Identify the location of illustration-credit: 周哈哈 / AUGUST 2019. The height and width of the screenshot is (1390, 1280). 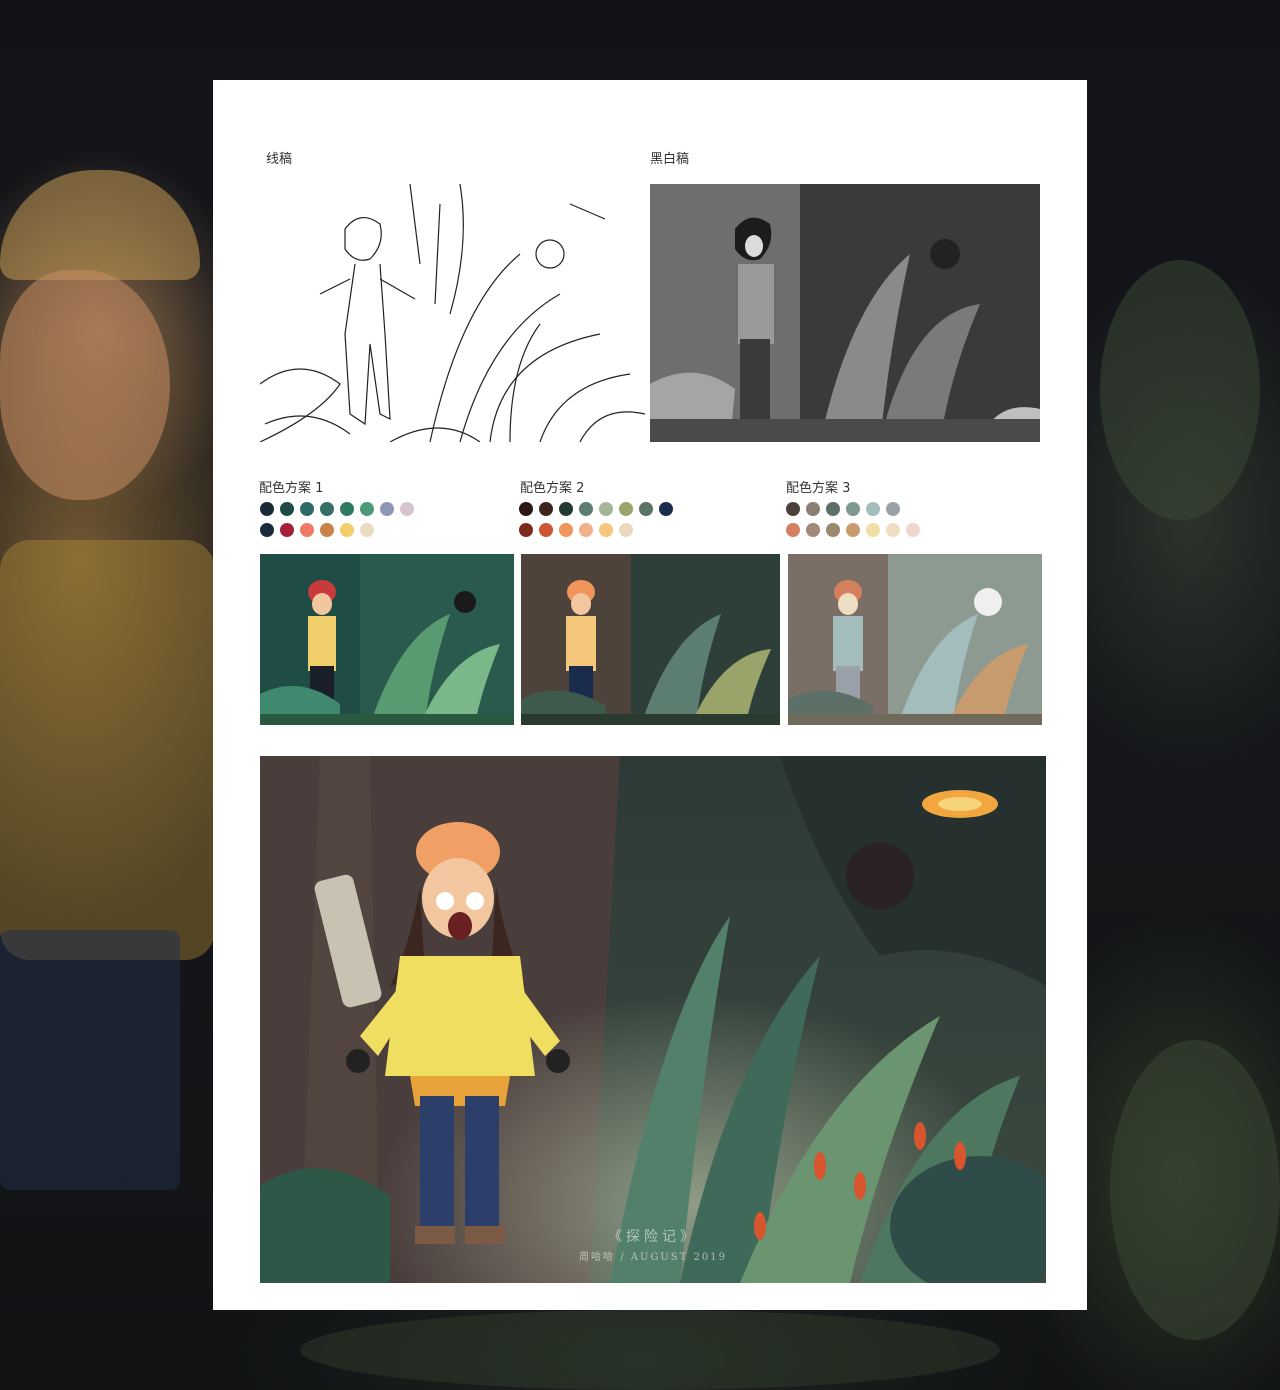
(653, 1257).